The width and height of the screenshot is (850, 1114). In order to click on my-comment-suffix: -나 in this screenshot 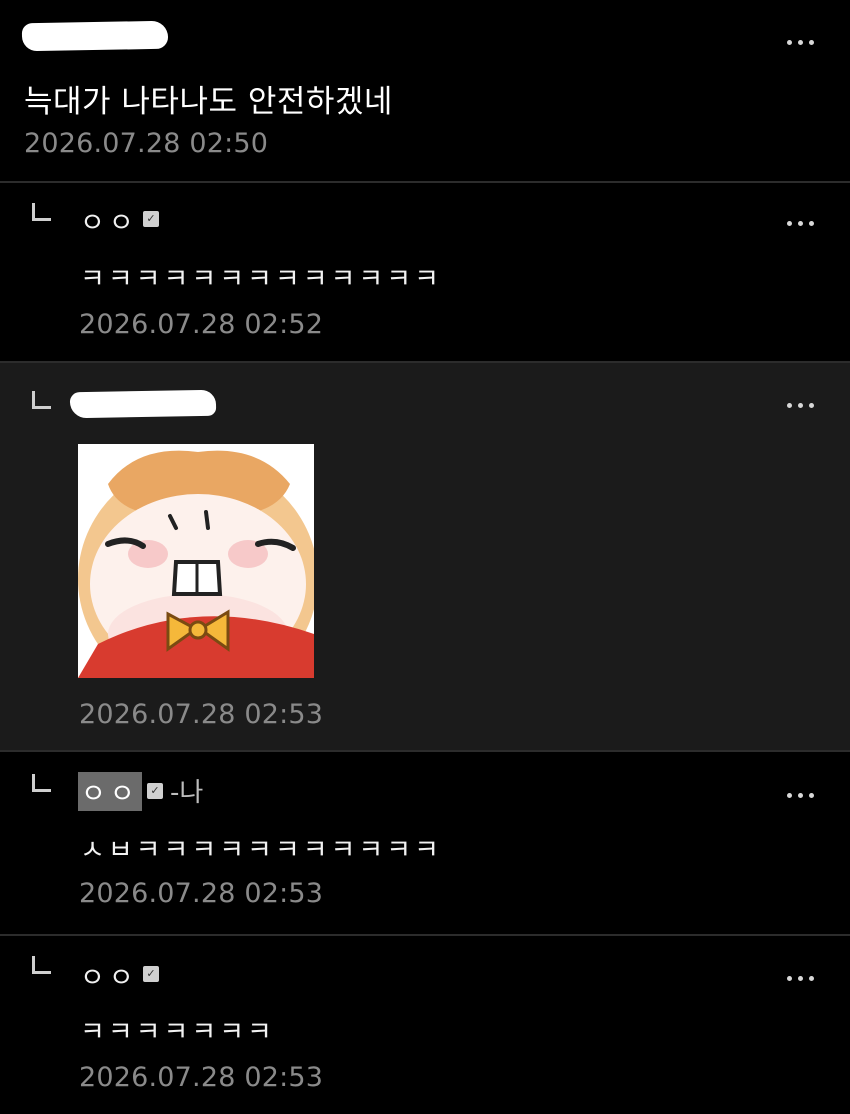, I will do `click(187, 793)`.